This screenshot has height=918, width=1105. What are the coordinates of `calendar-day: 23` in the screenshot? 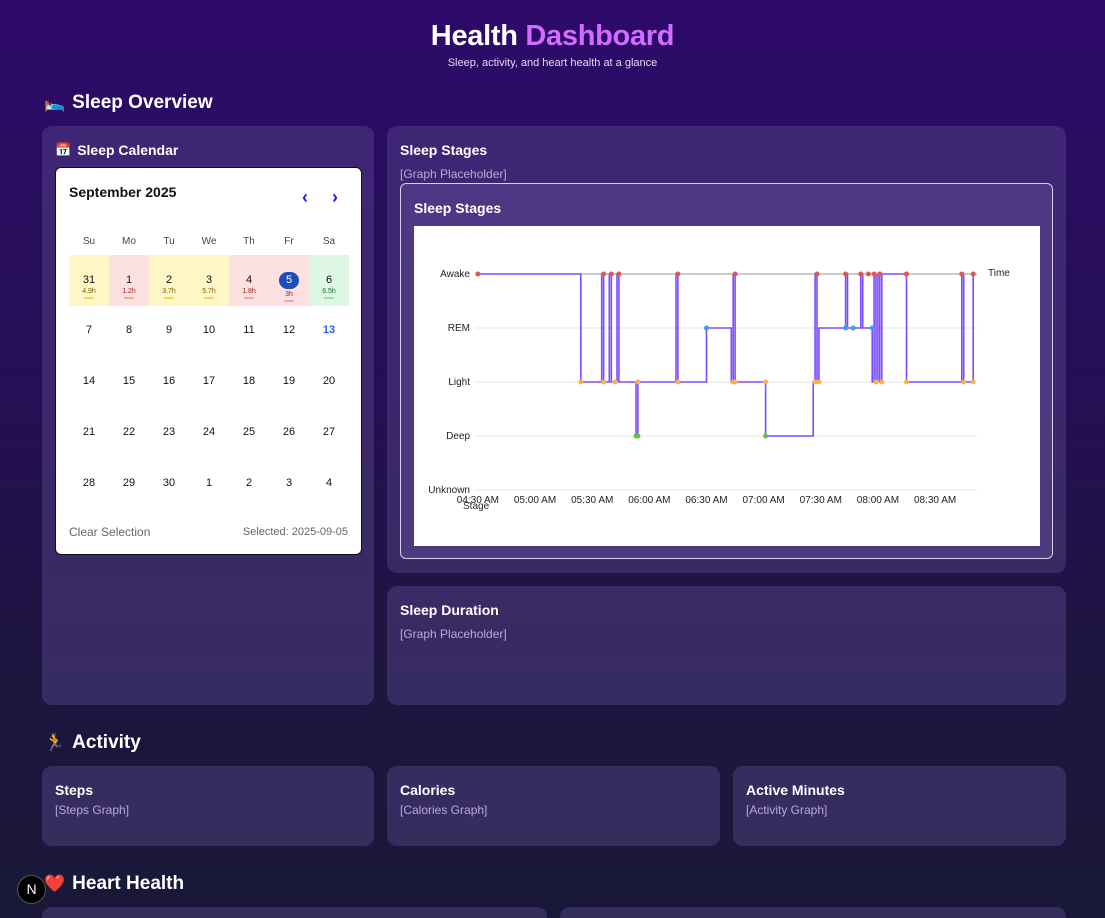 It's located at (169, 433).